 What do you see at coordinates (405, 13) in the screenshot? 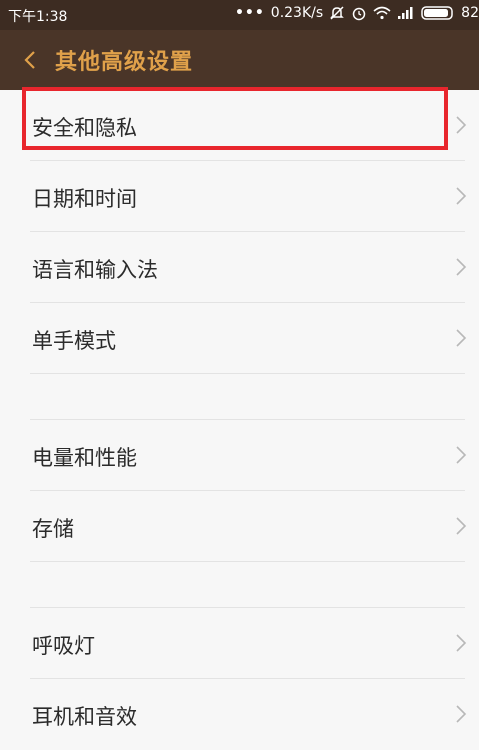
I see `signal-icon` at bounding box center [405, 13].